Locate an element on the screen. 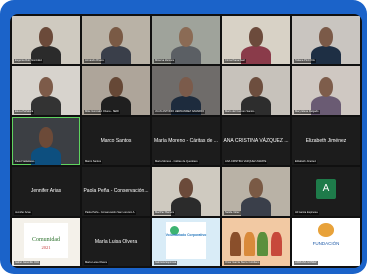  participant-tile: Omar García Sierra Cotidiano is located at coordinates (256, 241).